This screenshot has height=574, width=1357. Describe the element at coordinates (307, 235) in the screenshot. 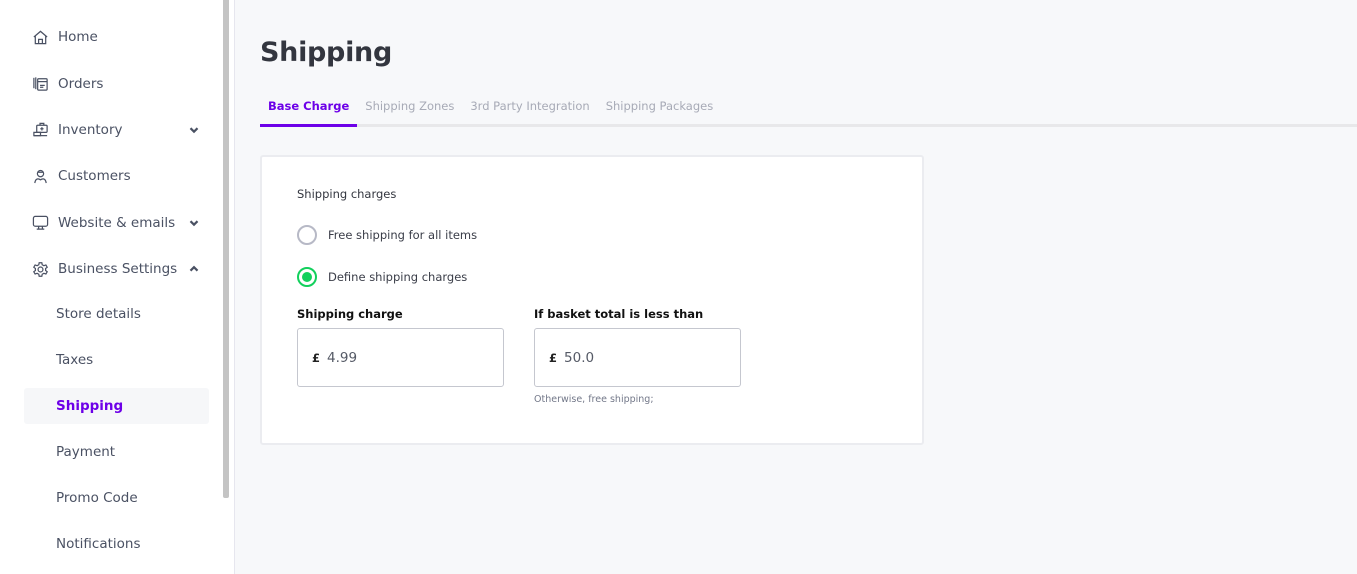

I see `free-shipping-radio` at that location.